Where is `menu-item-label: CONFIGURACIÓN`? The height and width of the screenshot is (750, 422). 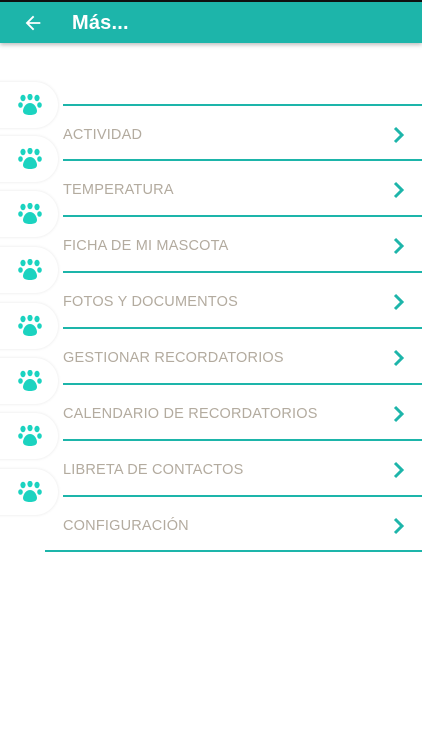
menu-item-label: CONFIGURACIÓN is located at coordinates (126, 526).